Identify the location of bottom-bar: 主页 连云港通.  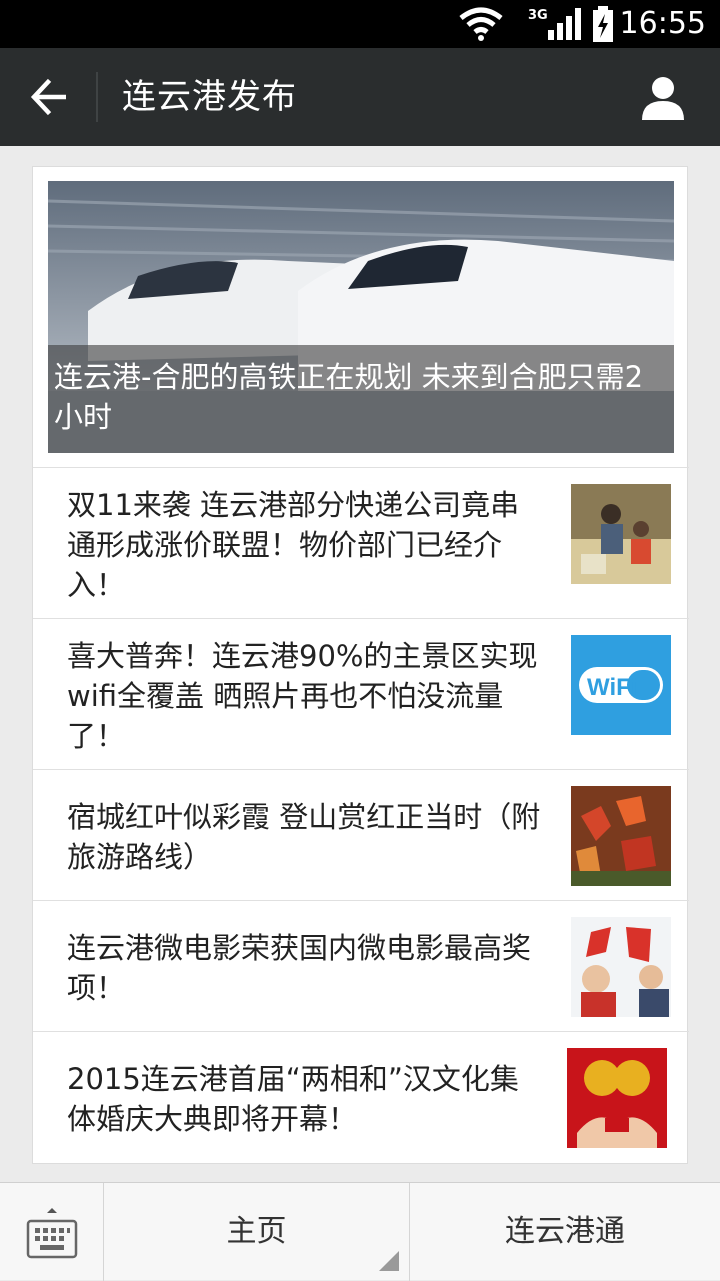
(360, 1231).